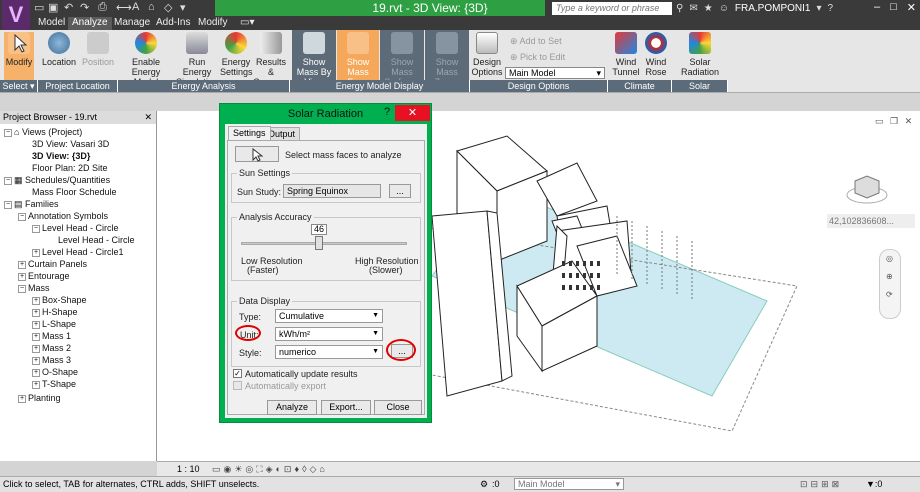  What do you see at coordinates (249, 133) in the screenshot?
I see `tab-settings: Settings` at bounding box center [249, 133].